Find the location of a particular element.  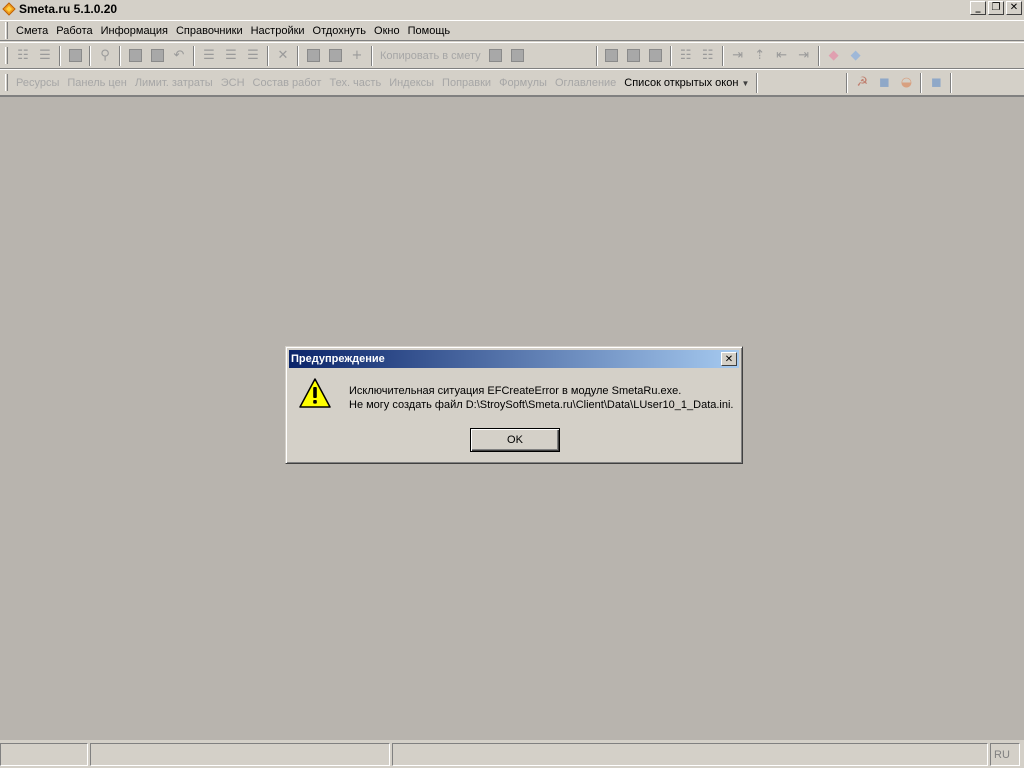

tree-collapse-icon: ☷ is located at coordinates (686, 56).